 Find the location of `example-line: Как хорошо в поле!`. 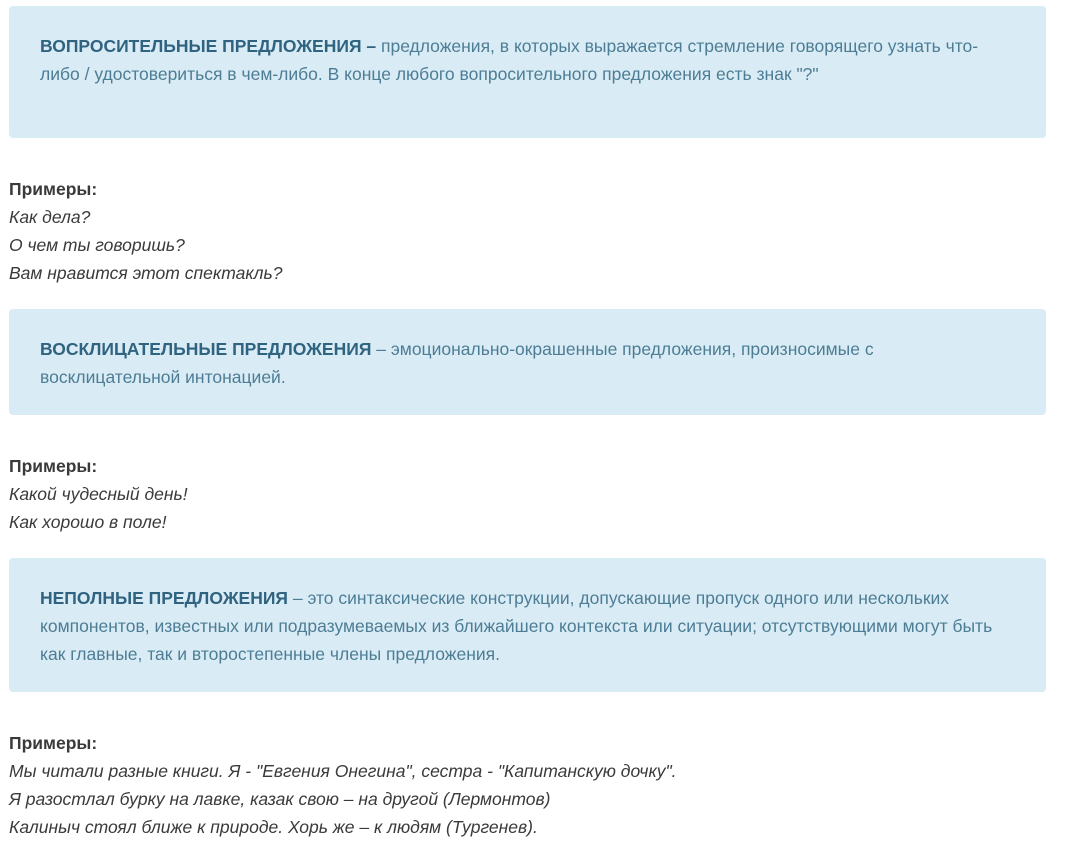

example-line: Как хорошо в поле! is located at coordinates (88, 522).